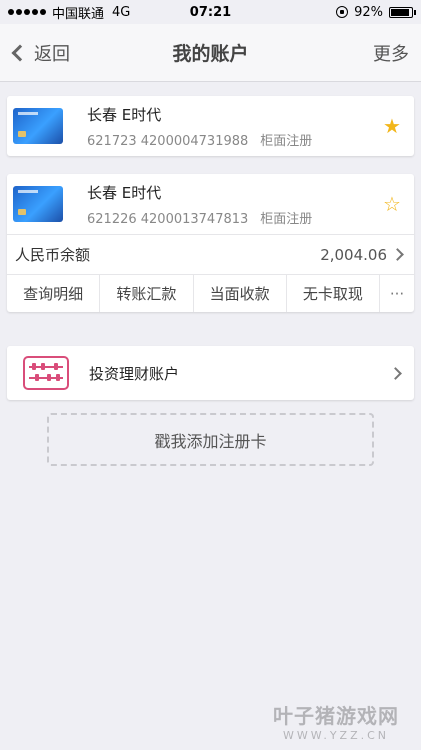  I want to click on transfer-button: 转账汇款, so click(147, 293).